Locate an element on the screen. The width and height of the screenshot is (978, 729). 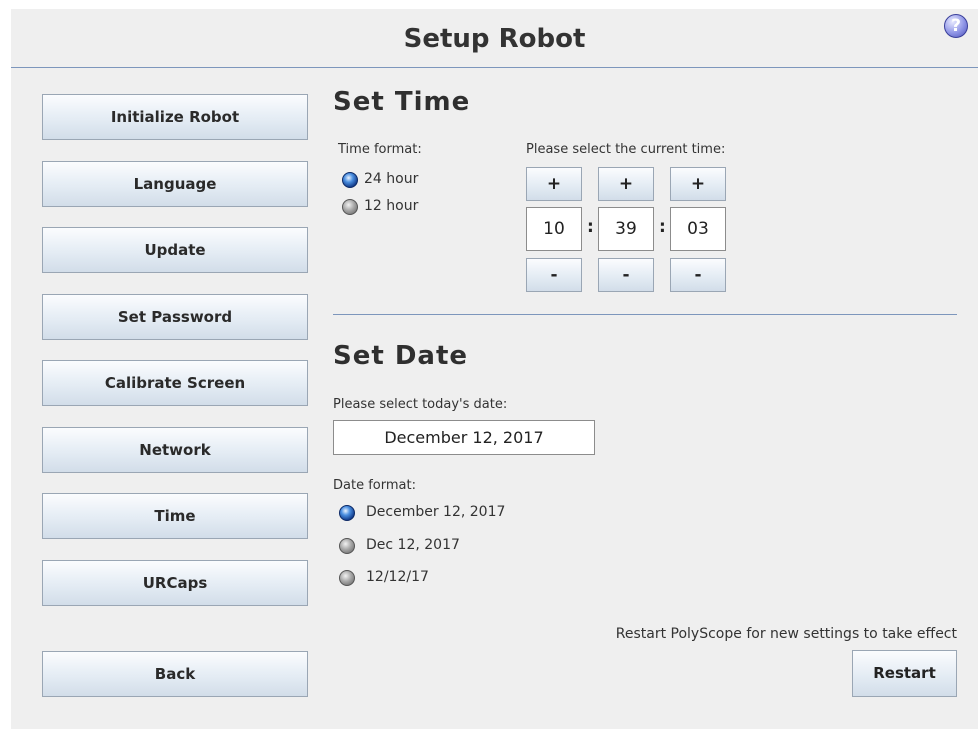
date-format-label: Date format: is located at coordinates (374, 485).